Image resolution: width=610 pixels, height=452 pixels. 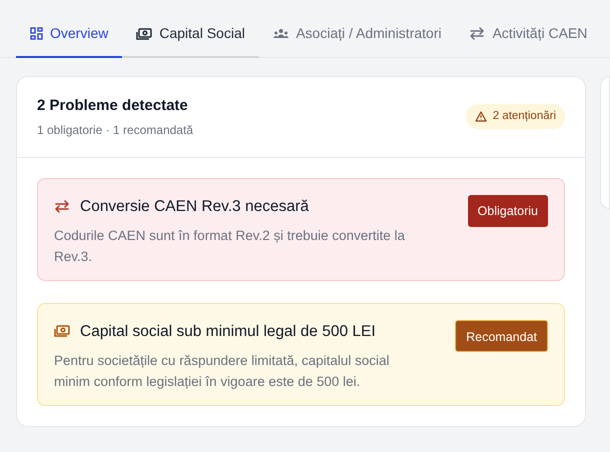 What do you see at coordinates (480, 116) in the screenshot?
I see `warning-icon` at bounding box center [480, 116].